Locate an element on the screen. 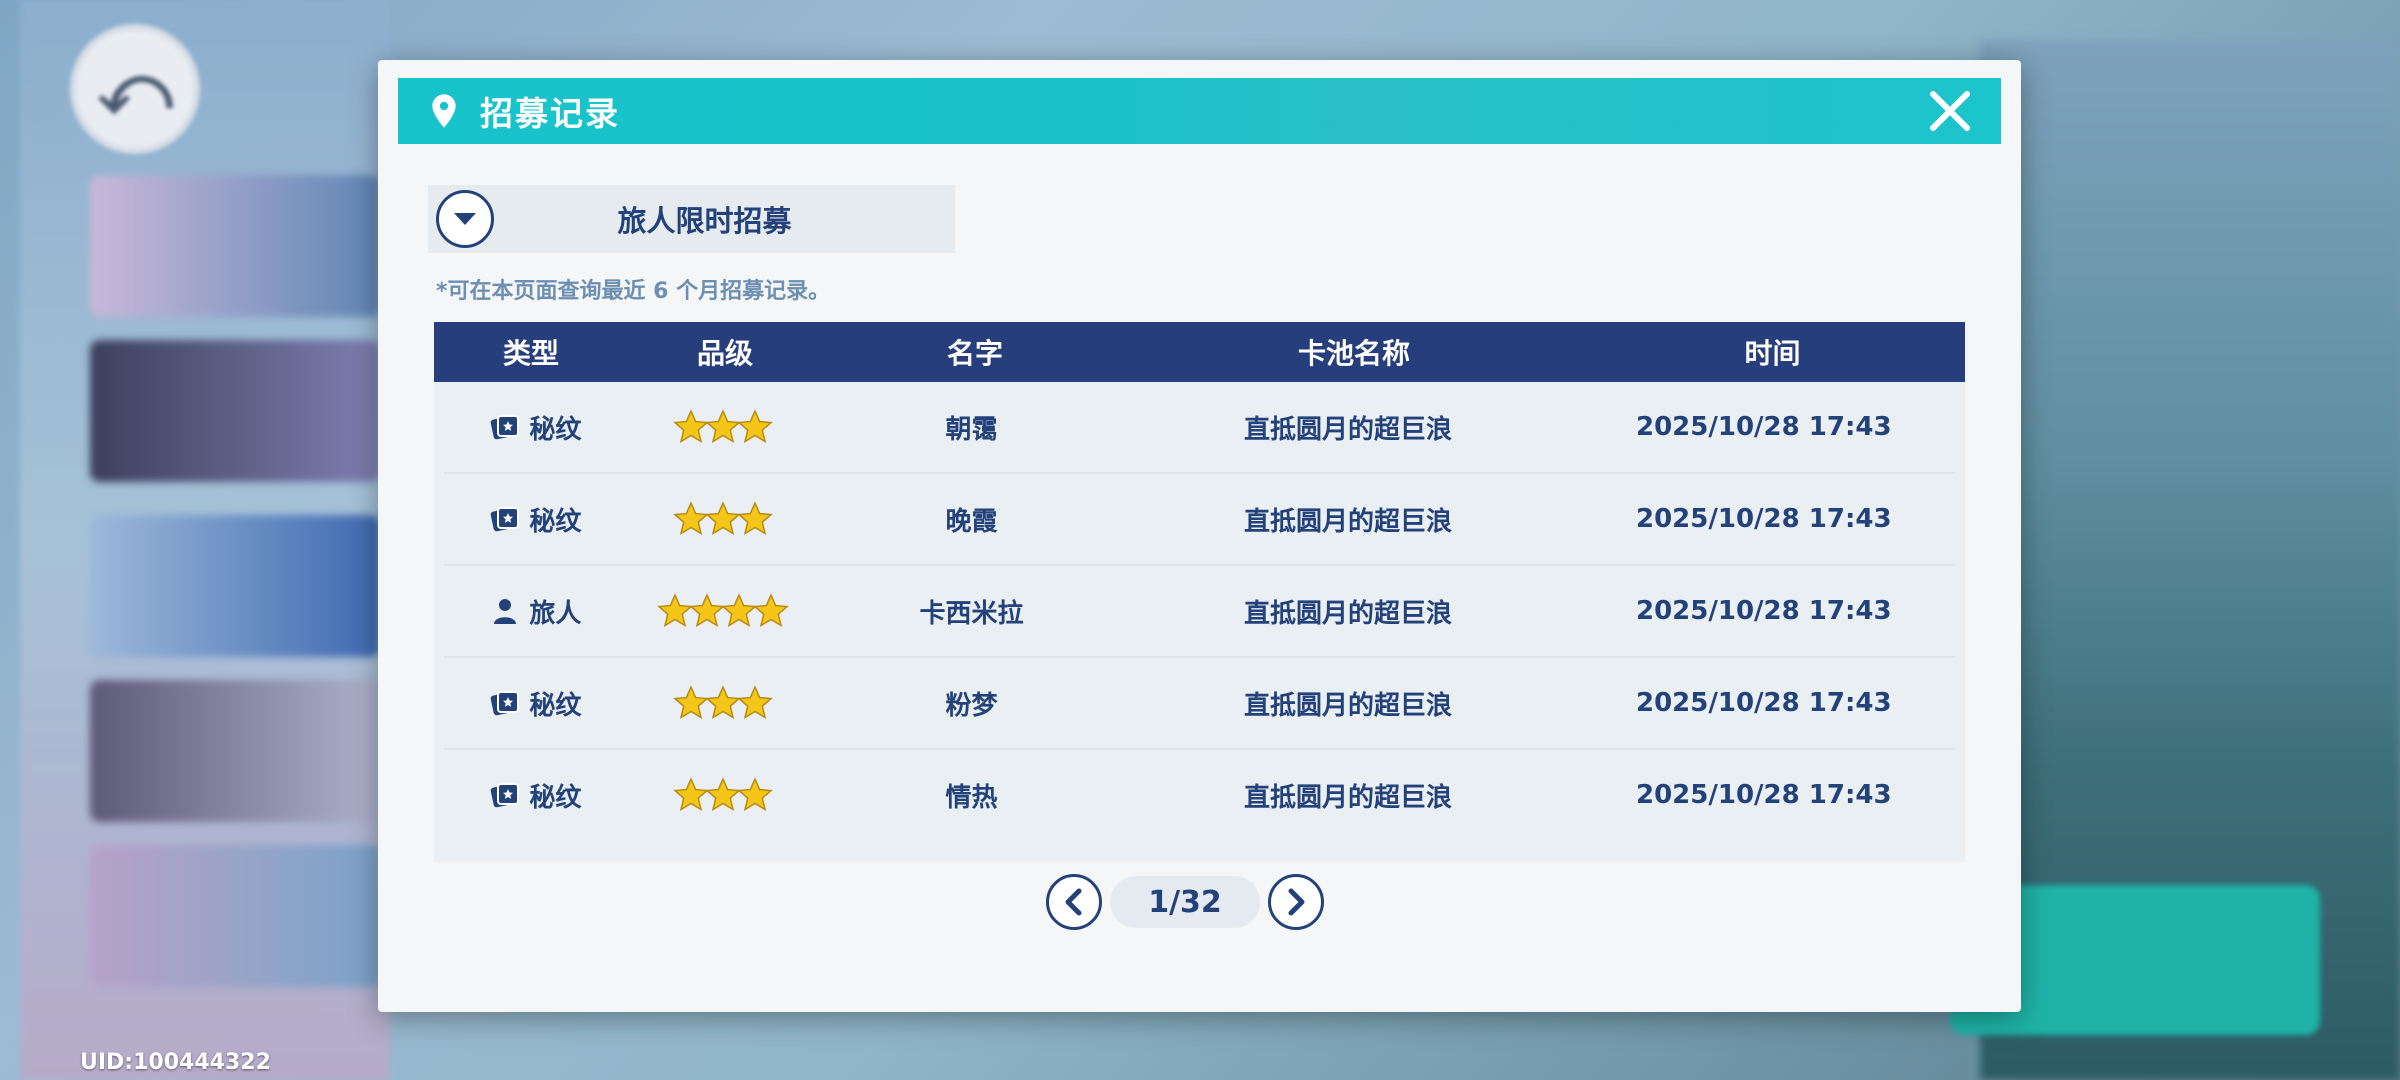 The height and width of the screenshot is (1080, 2400). row-name: 情热 is located at coordinates (971, 797).